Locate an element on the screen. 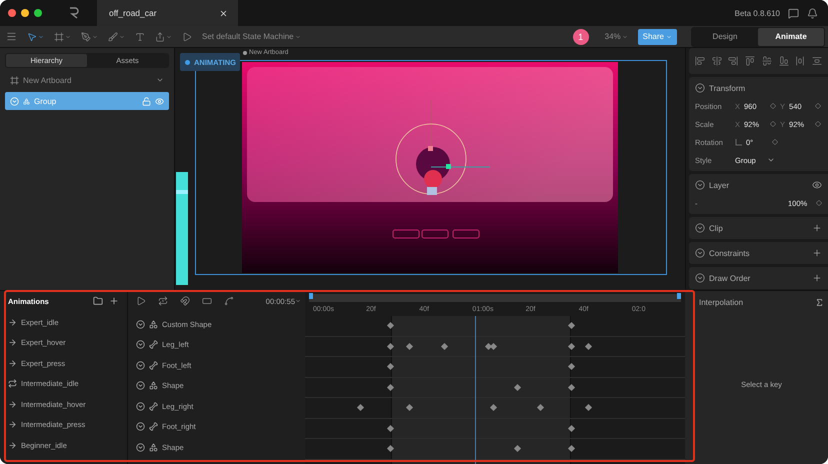  work-area-icon is located at coordinates (207, 301).